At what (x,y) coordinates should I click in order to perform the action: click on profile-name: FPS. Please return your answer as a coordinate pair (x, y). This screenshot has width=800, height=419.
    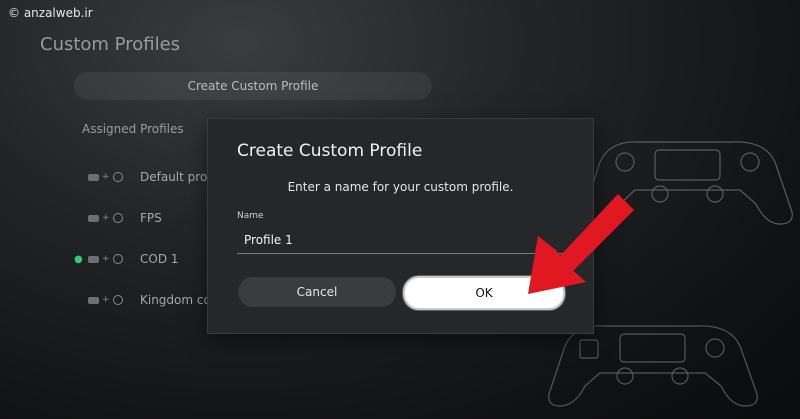
    Looking at the image, I should click on (151, 218).